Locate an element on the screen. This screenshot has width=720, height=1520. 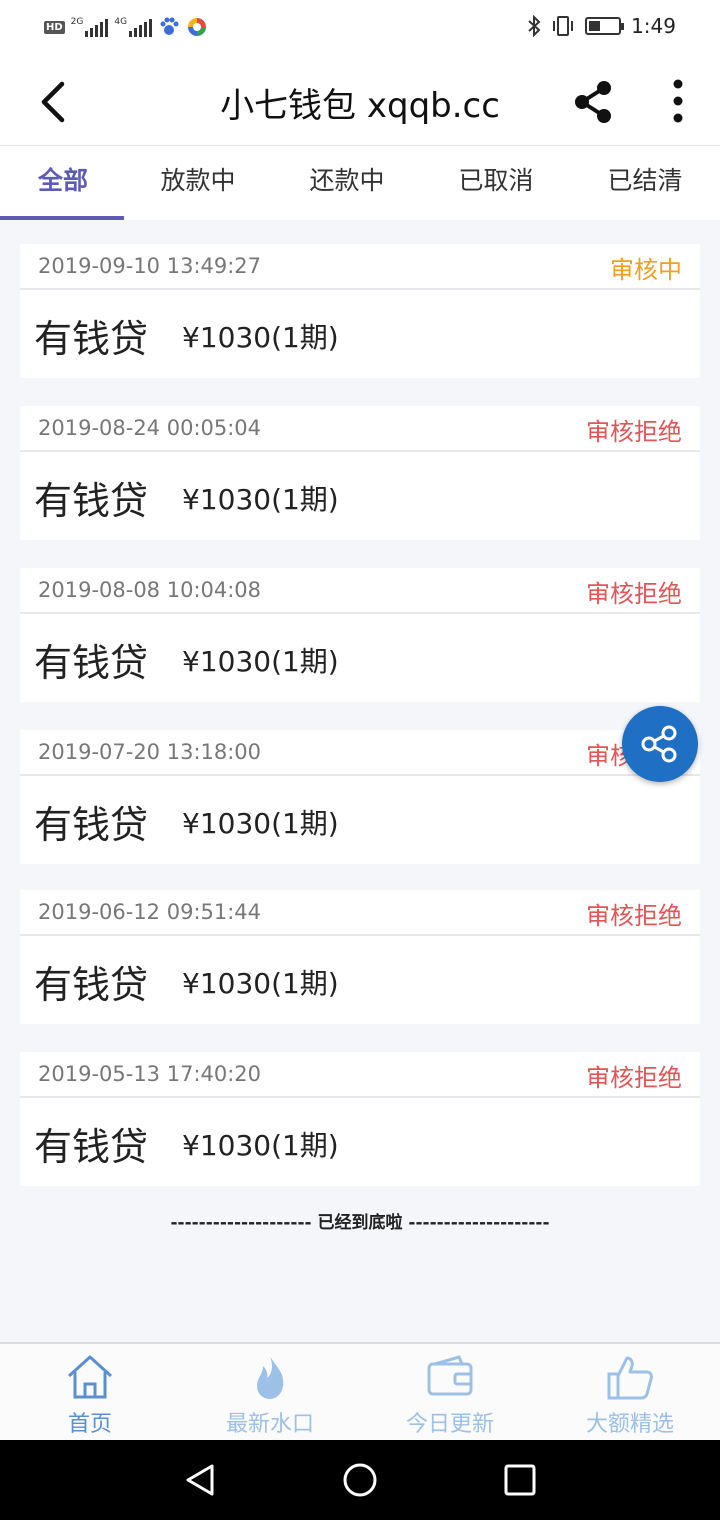
bluetooth-icon is located at coordinates (534, 26).